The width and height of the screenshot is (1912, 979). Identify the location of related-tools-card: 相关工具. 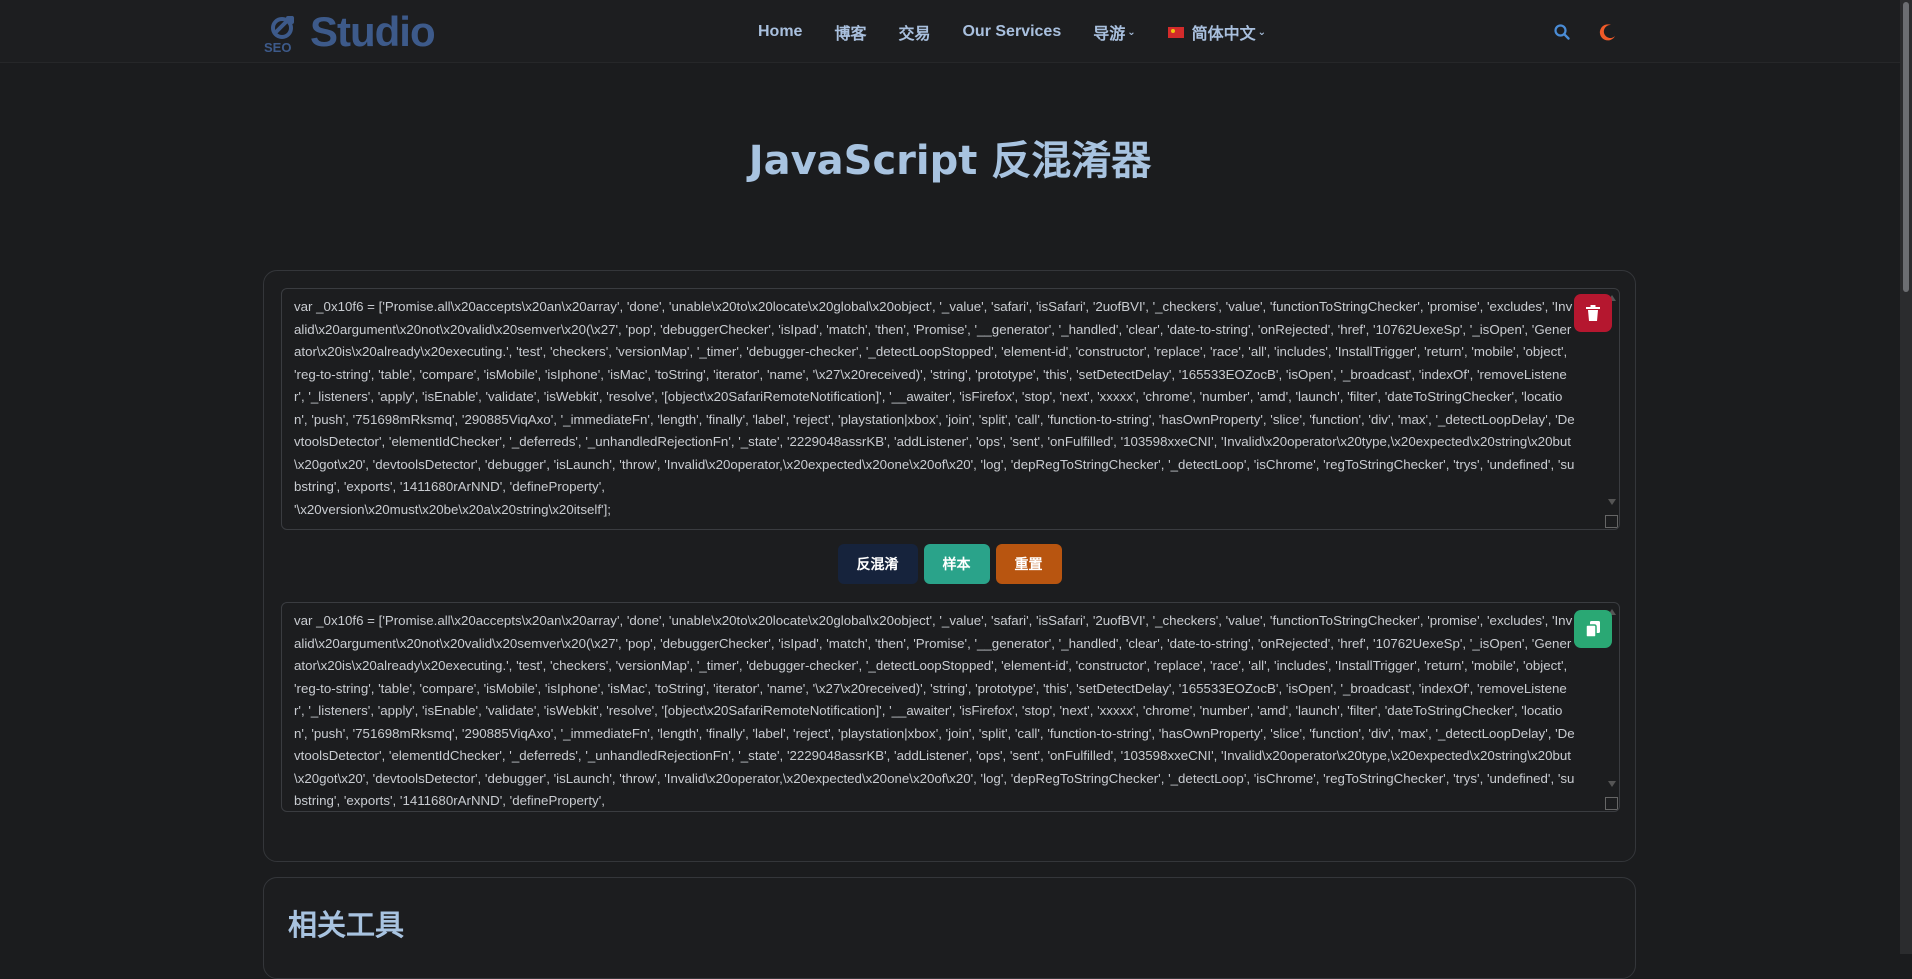
(949, 928).